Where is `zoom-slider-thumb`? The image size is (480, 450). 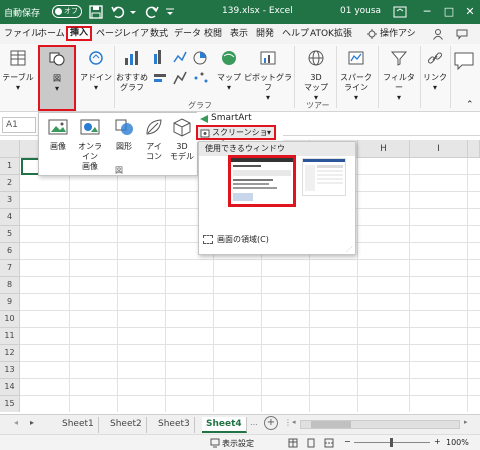 zoom-slider-thumb is located at coordinates (391, 442).